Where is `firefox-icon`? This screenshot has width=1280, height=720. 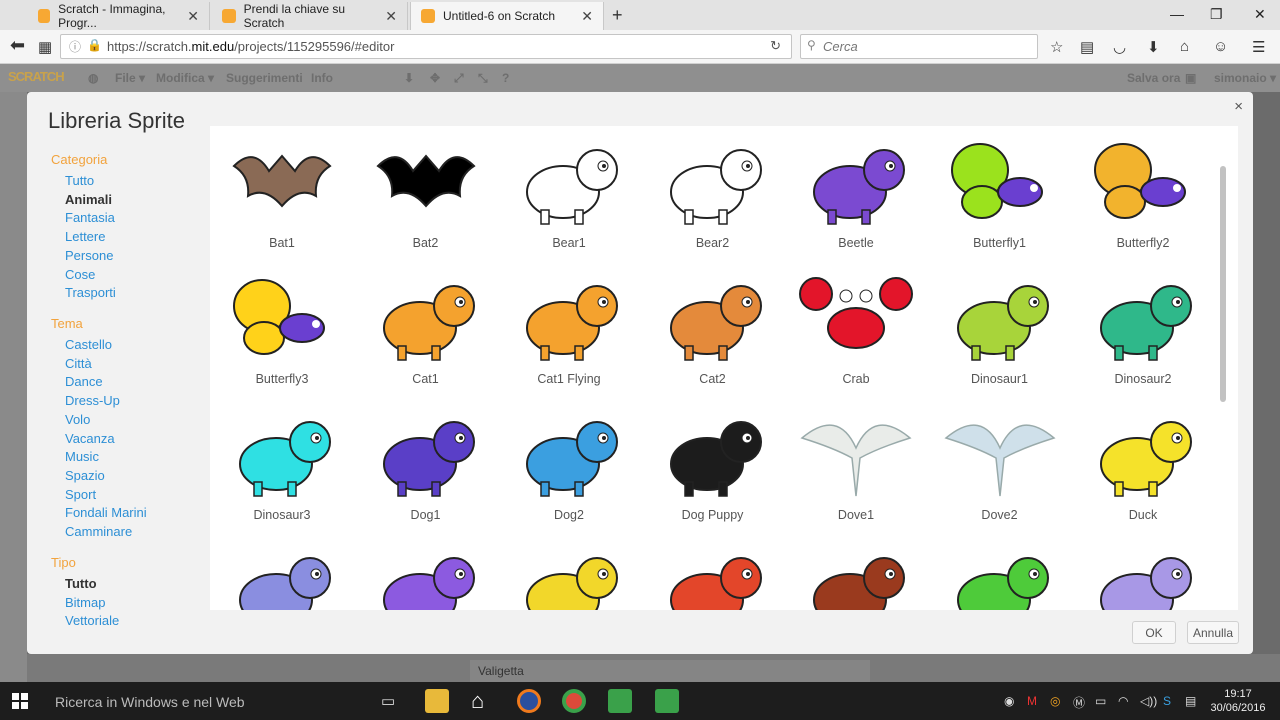
firefox-icon is located at coordinates (529, 701).